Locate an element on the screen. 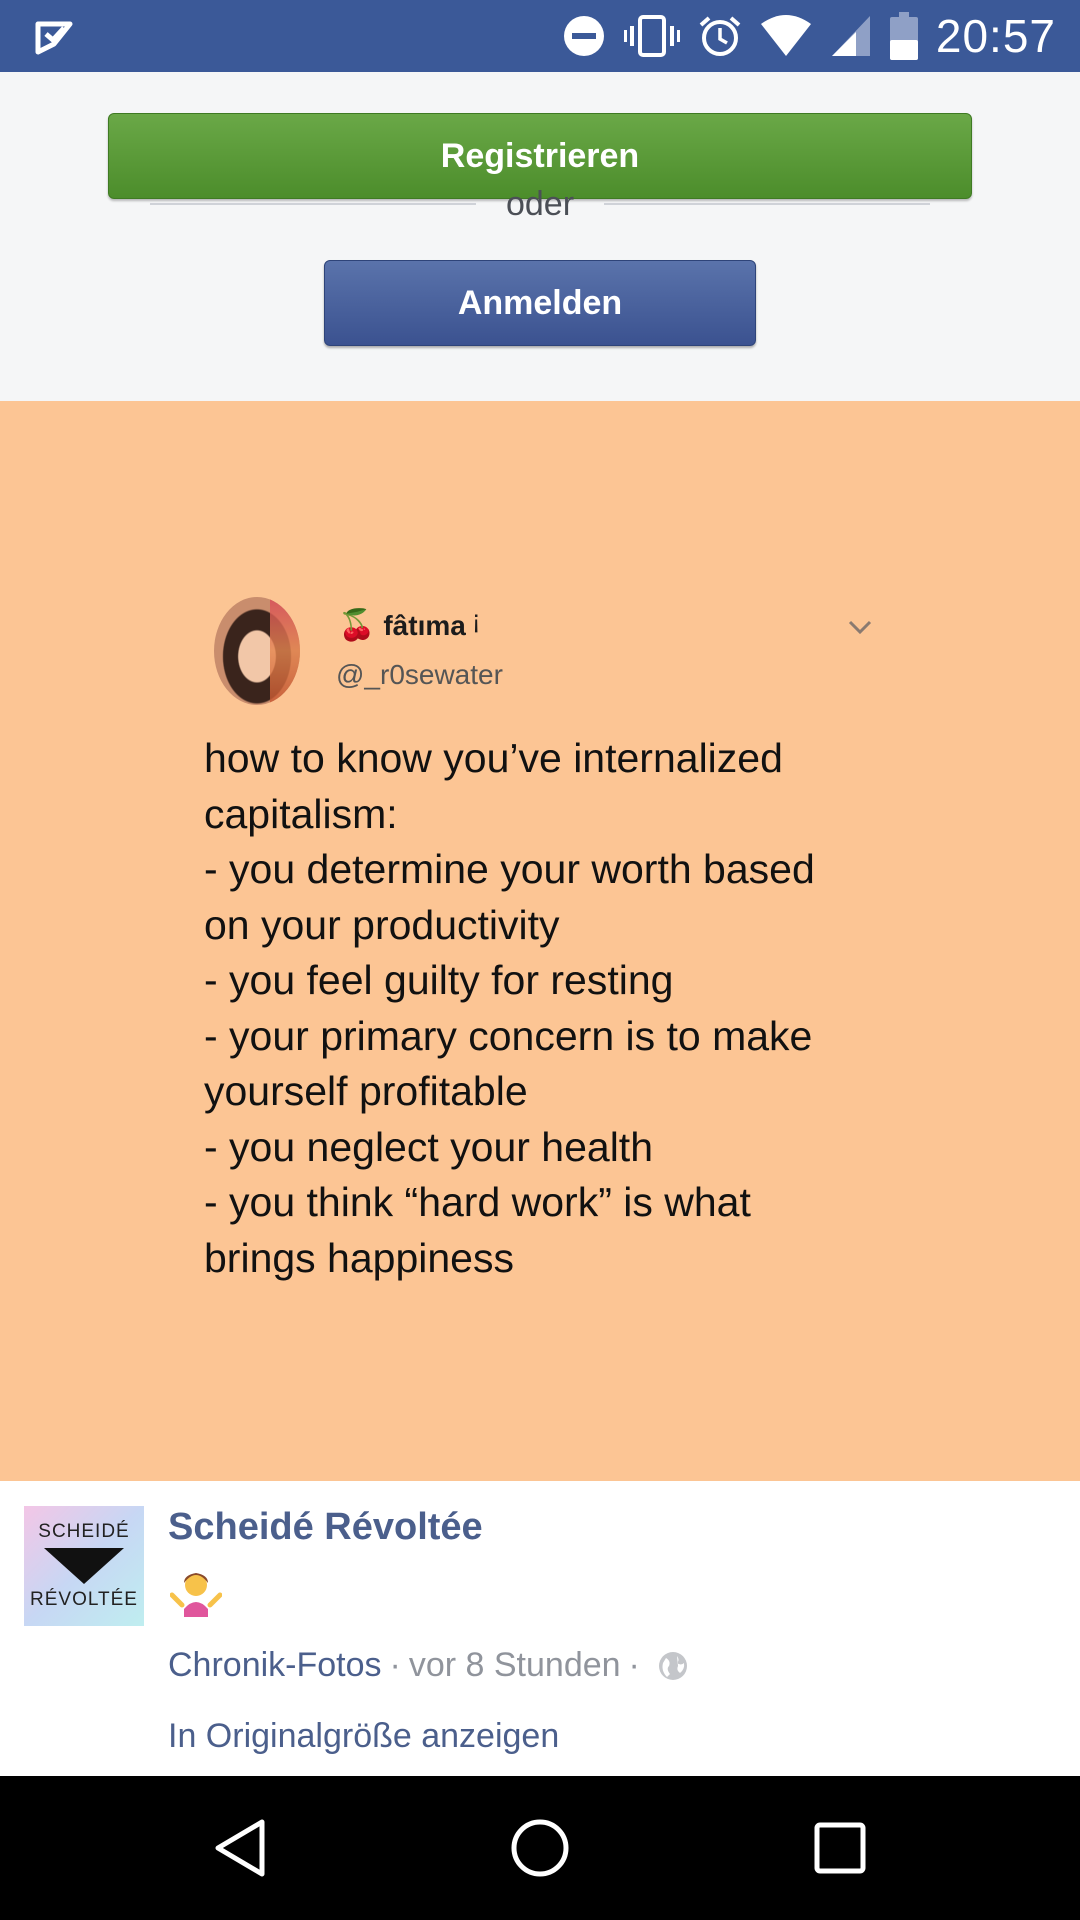 The width and height of the screenshot is (1080, 1920). tweet-display-name: 🍒 fâtıma ¡ is located at coordinates (409, 623).